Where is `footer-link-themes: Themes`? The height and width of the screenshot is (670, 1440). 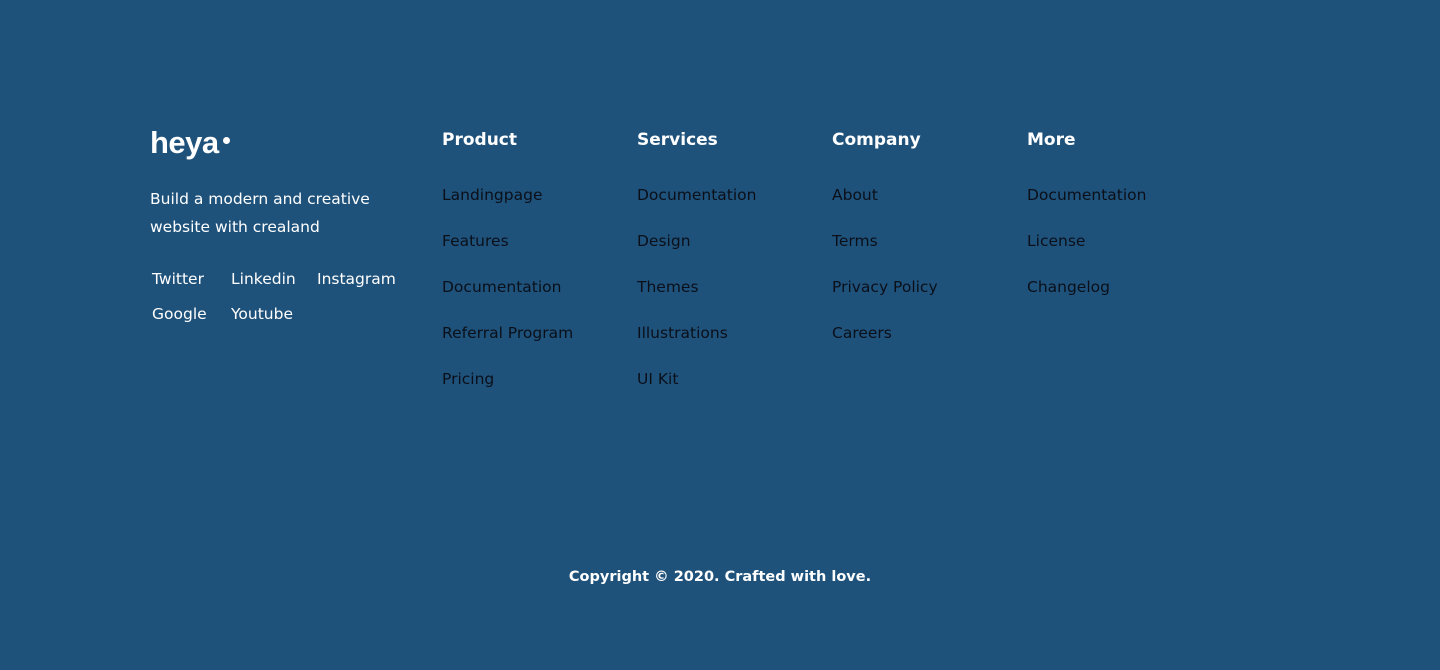
footer-link-themes: Themes is located at coordinates (668, 287).